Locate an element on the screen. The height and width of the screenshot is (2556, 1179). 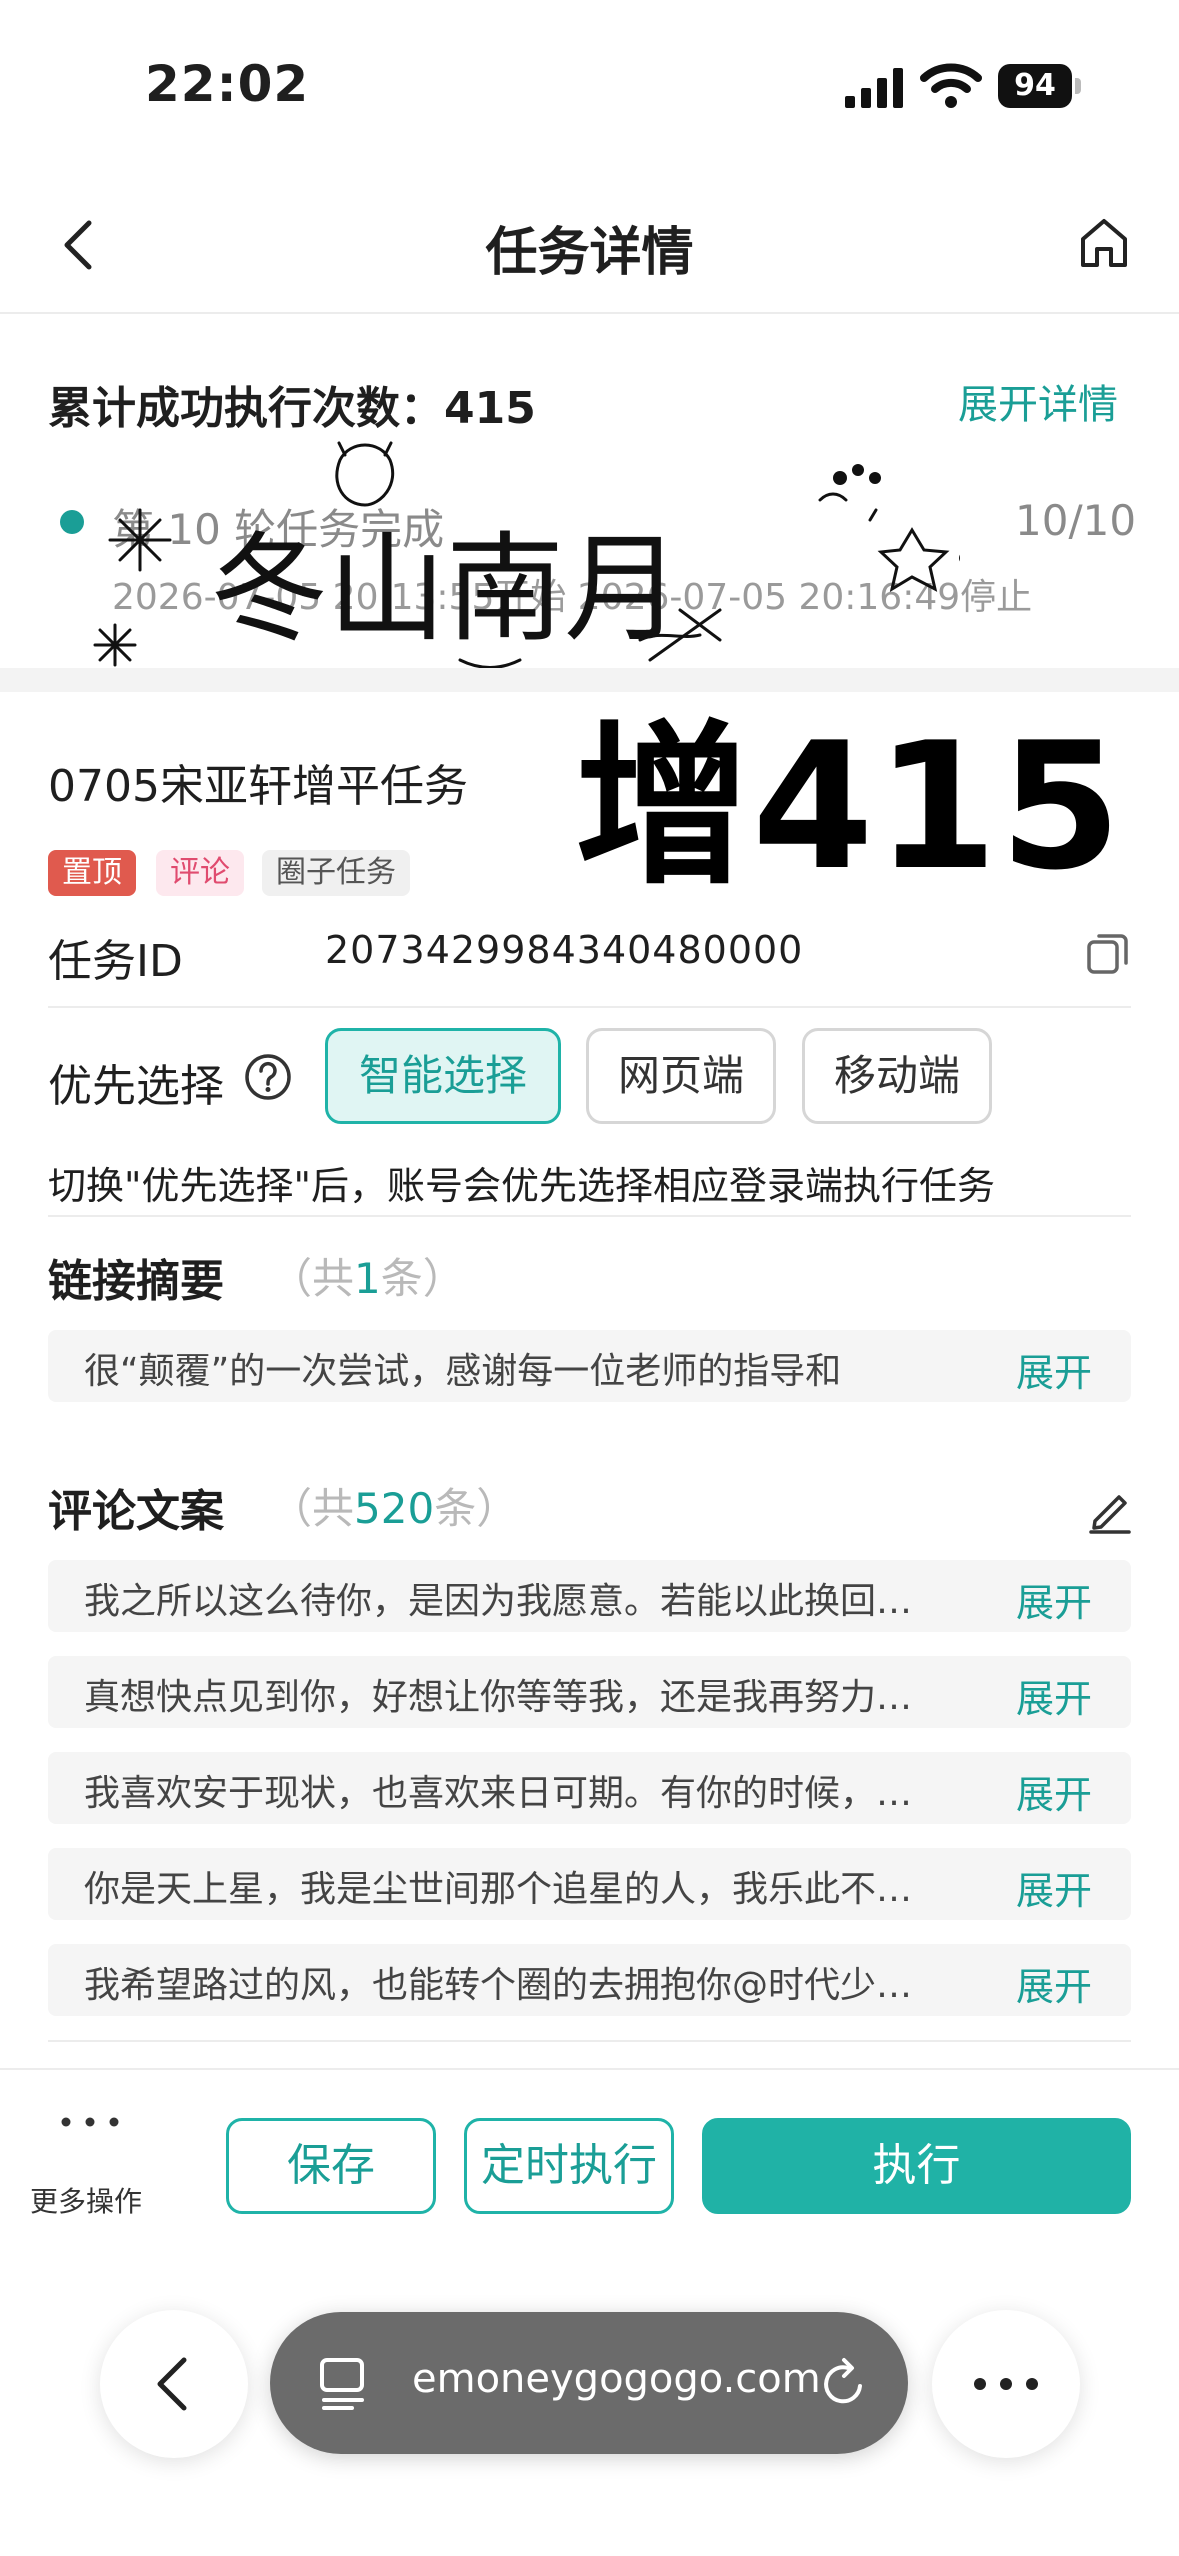
address-bar: emoneygogogo.com is located at coordinates (589, 2383).